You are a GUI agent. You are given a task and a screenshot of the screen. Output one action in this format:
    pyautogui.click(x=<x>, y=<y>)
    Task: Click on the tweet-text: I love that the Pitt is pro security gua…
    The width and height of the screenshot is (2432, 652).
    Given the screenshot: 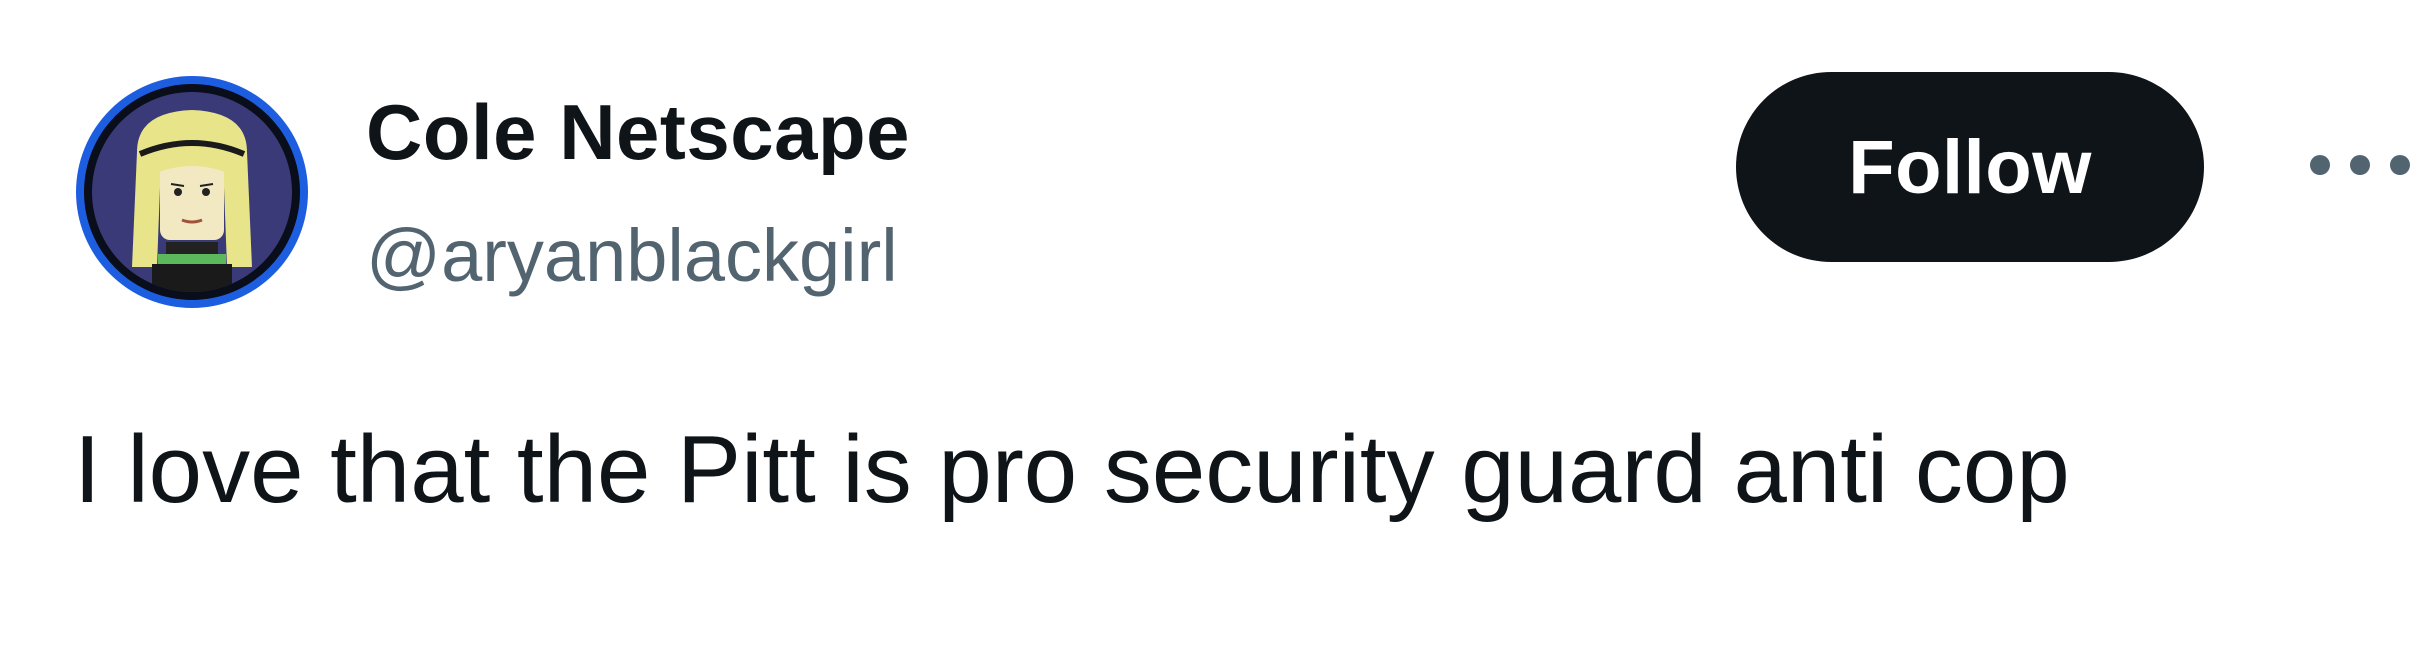 What is the action you would take?
    pyautogui.click(x=1072, y=469)
    